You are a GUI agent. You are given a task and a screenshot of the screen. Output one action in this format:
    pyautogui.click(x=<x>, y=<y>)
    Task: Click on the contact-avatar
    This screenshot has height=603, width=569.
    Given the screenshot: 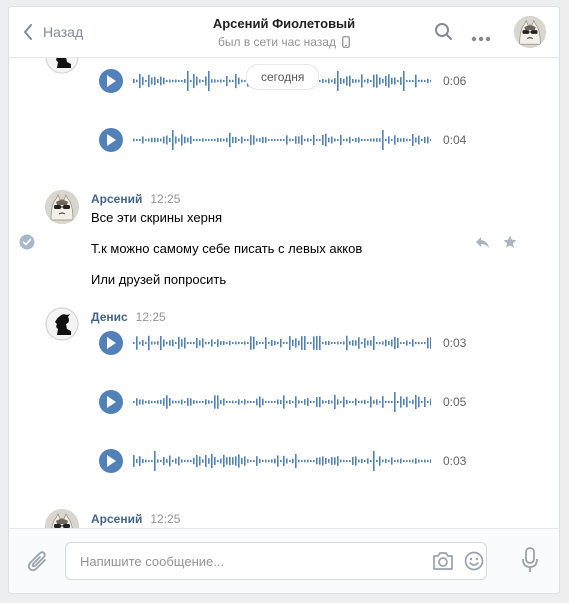 What is the action you would take?
    pyautogui.click(x=530, y=32)
    